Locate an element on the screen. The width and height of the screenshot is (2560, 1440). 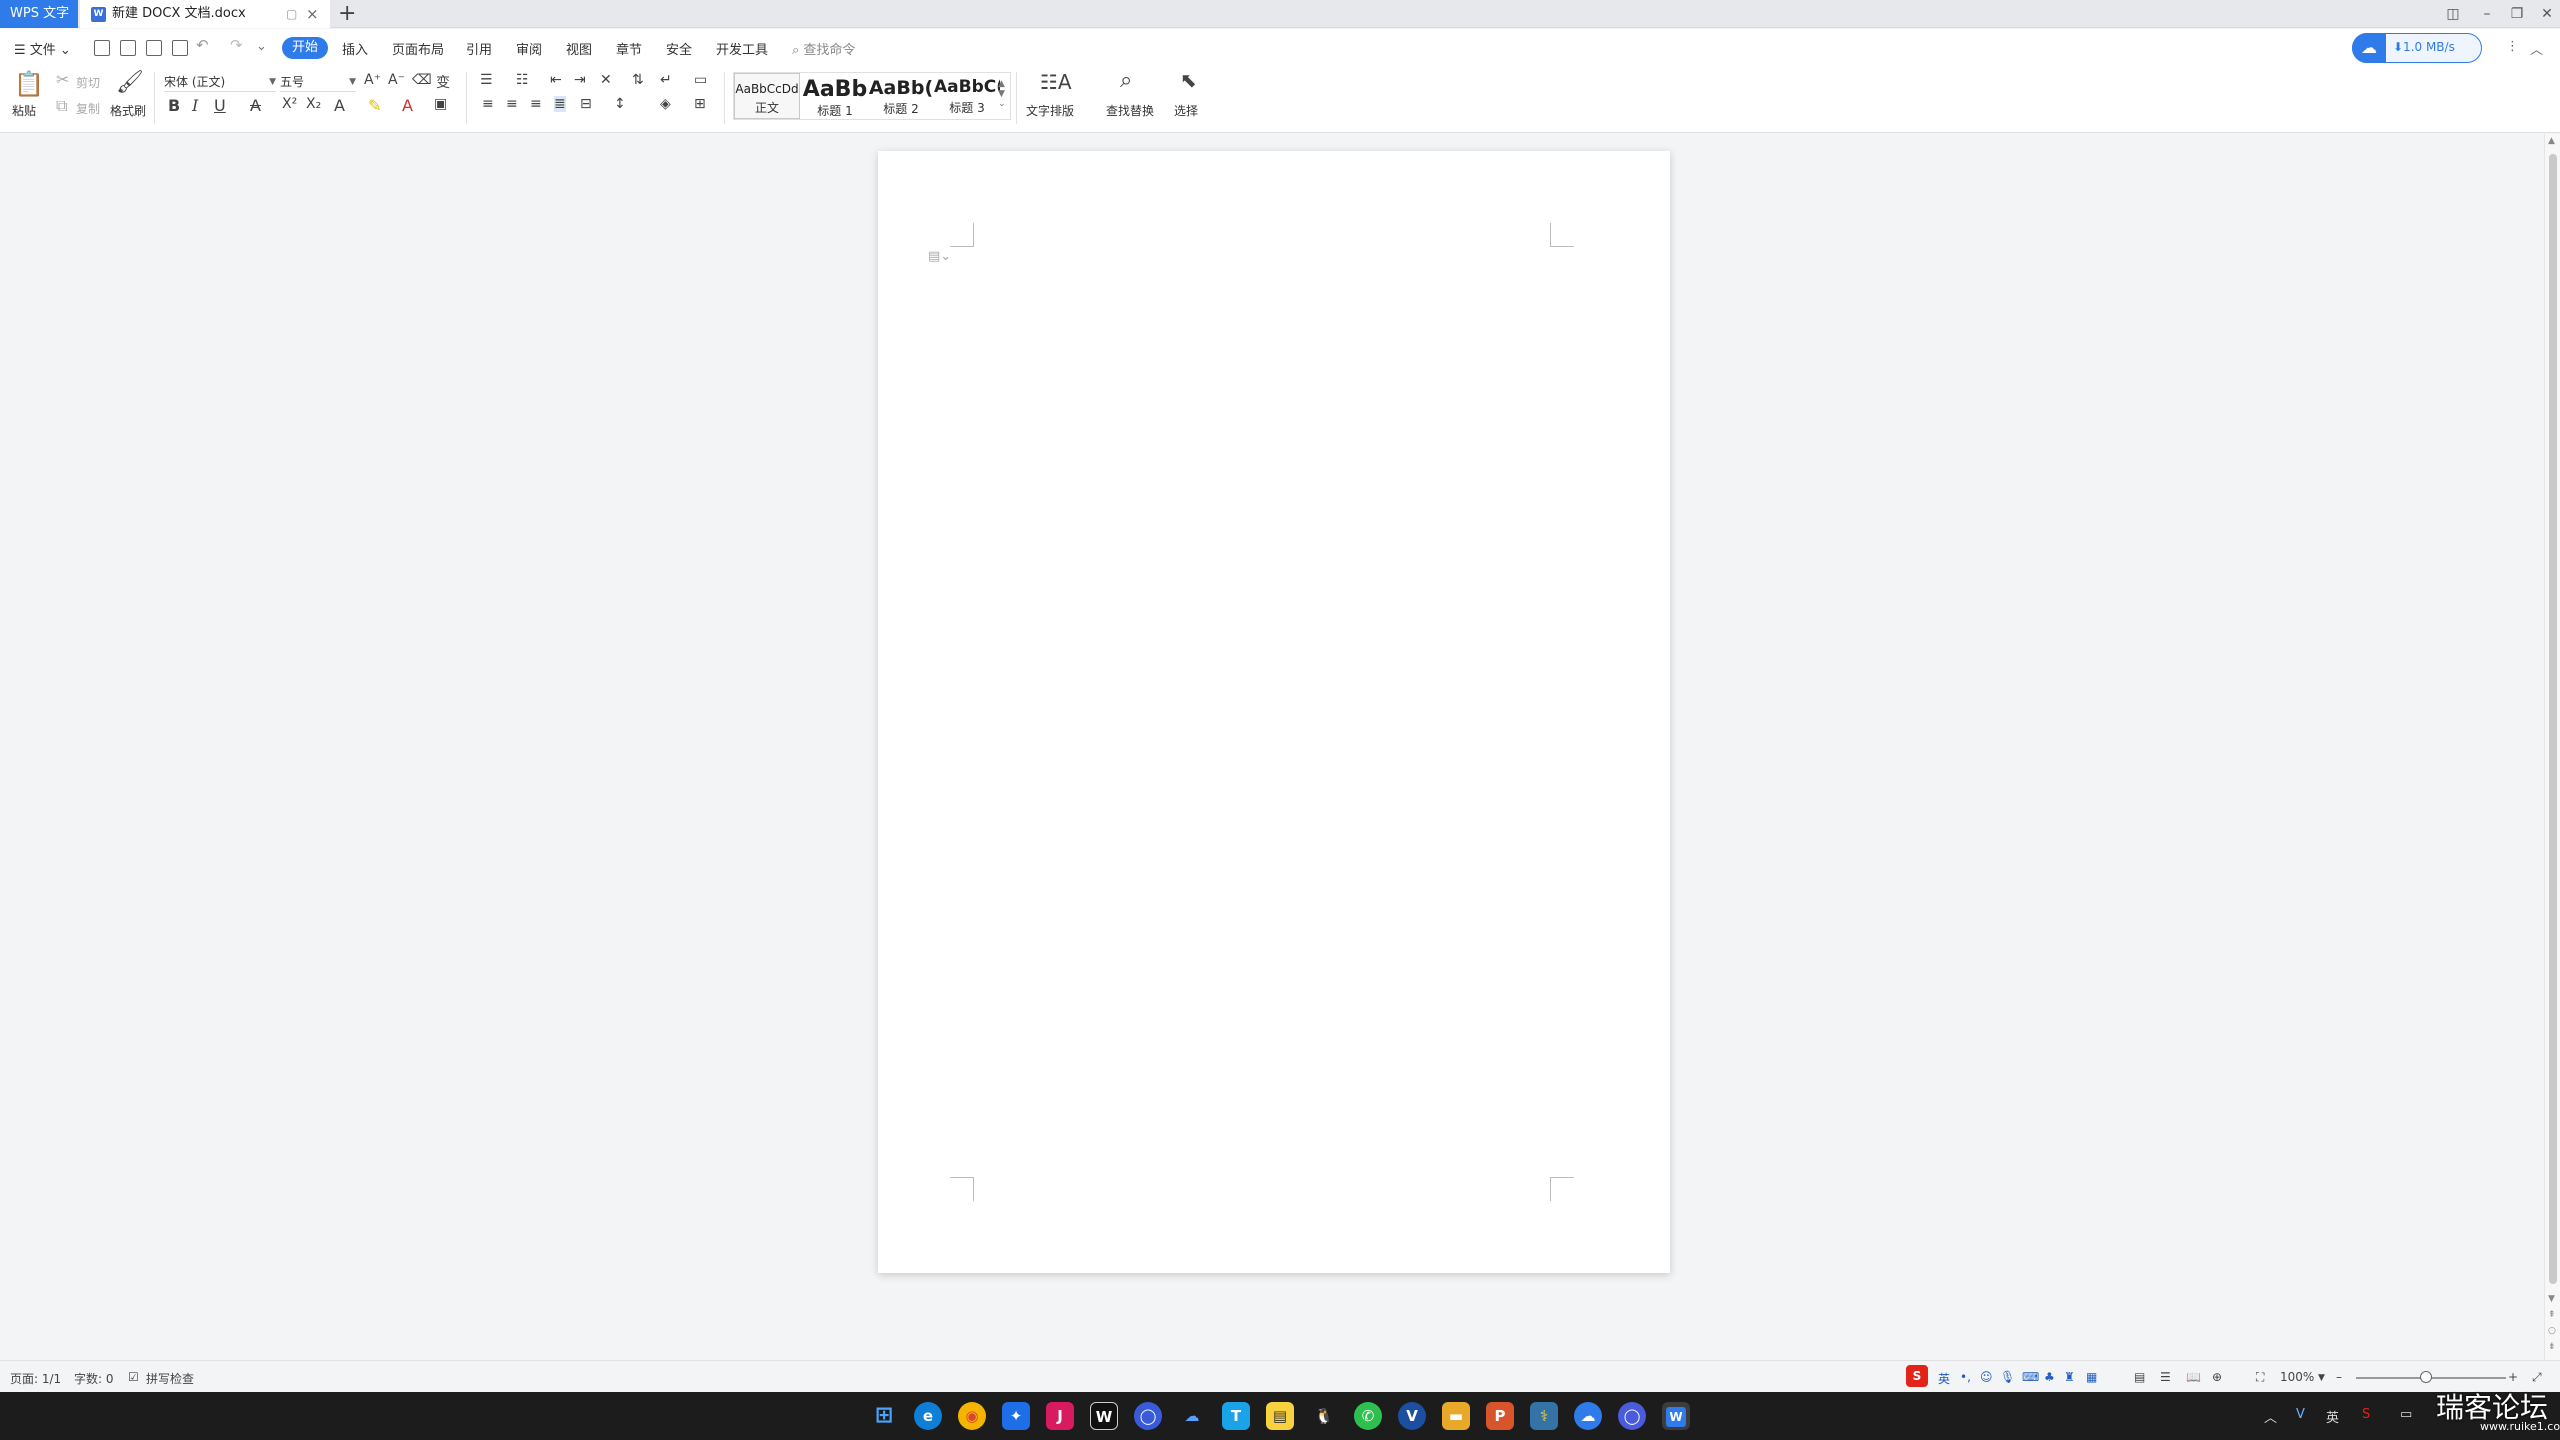
user-icon: ♣ is located at coordinates (2049, 1377).